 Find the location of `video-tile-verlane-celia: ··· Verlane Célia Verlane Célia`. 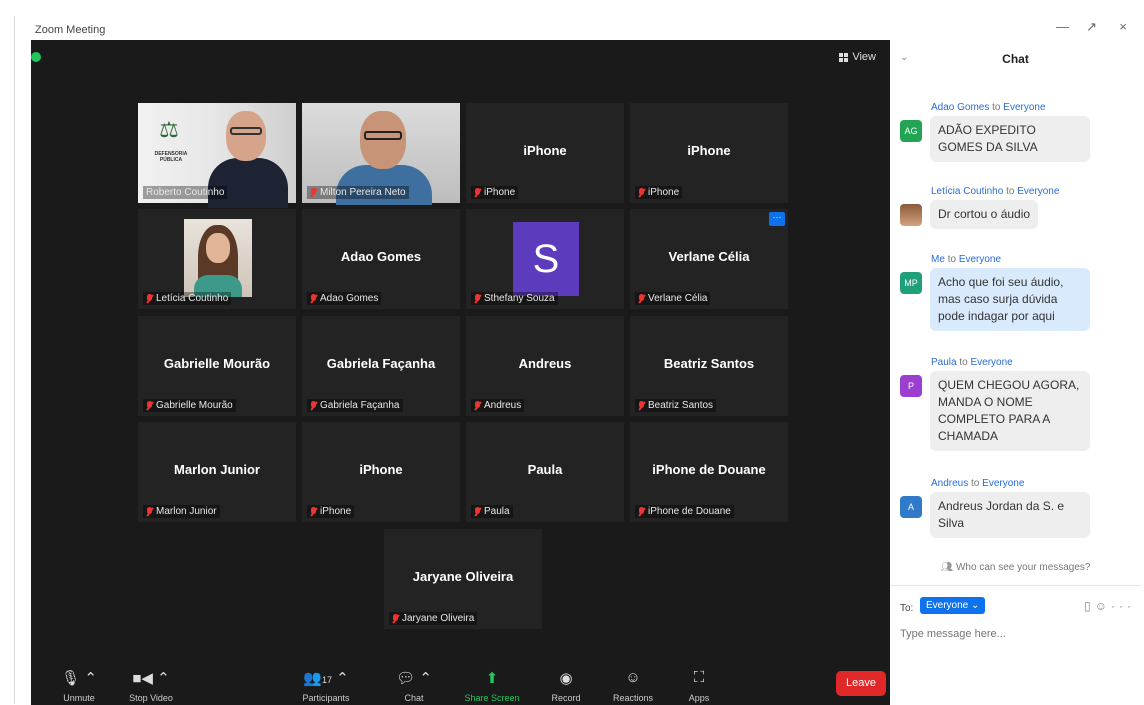

video-tile-verlane-celia: ··· Verlane Célia Verlane Célia is located at coordinates (709, 259).